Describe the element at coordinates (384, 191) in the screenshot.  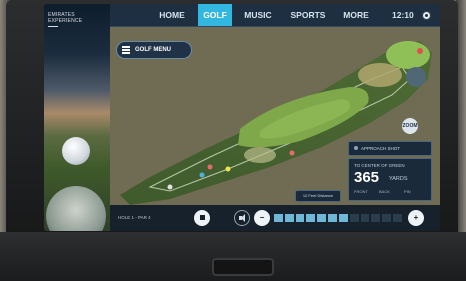
I see `distance-sub-back: BACK` at that location.